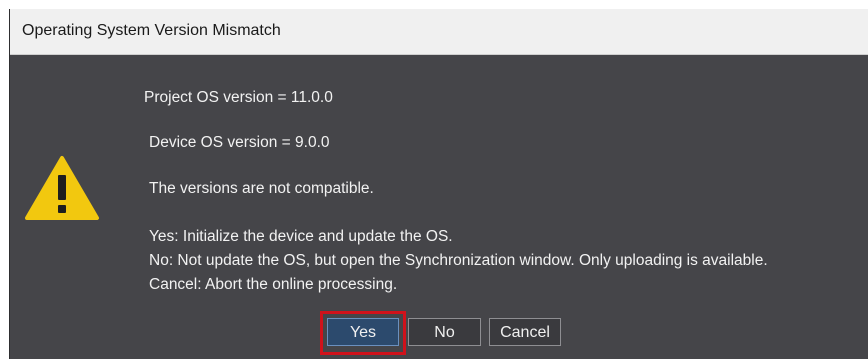  Describe the element at coordinates (261, 188) in the screenshot. I see `not-compatible-text: The versions are not compatible.` at that location.